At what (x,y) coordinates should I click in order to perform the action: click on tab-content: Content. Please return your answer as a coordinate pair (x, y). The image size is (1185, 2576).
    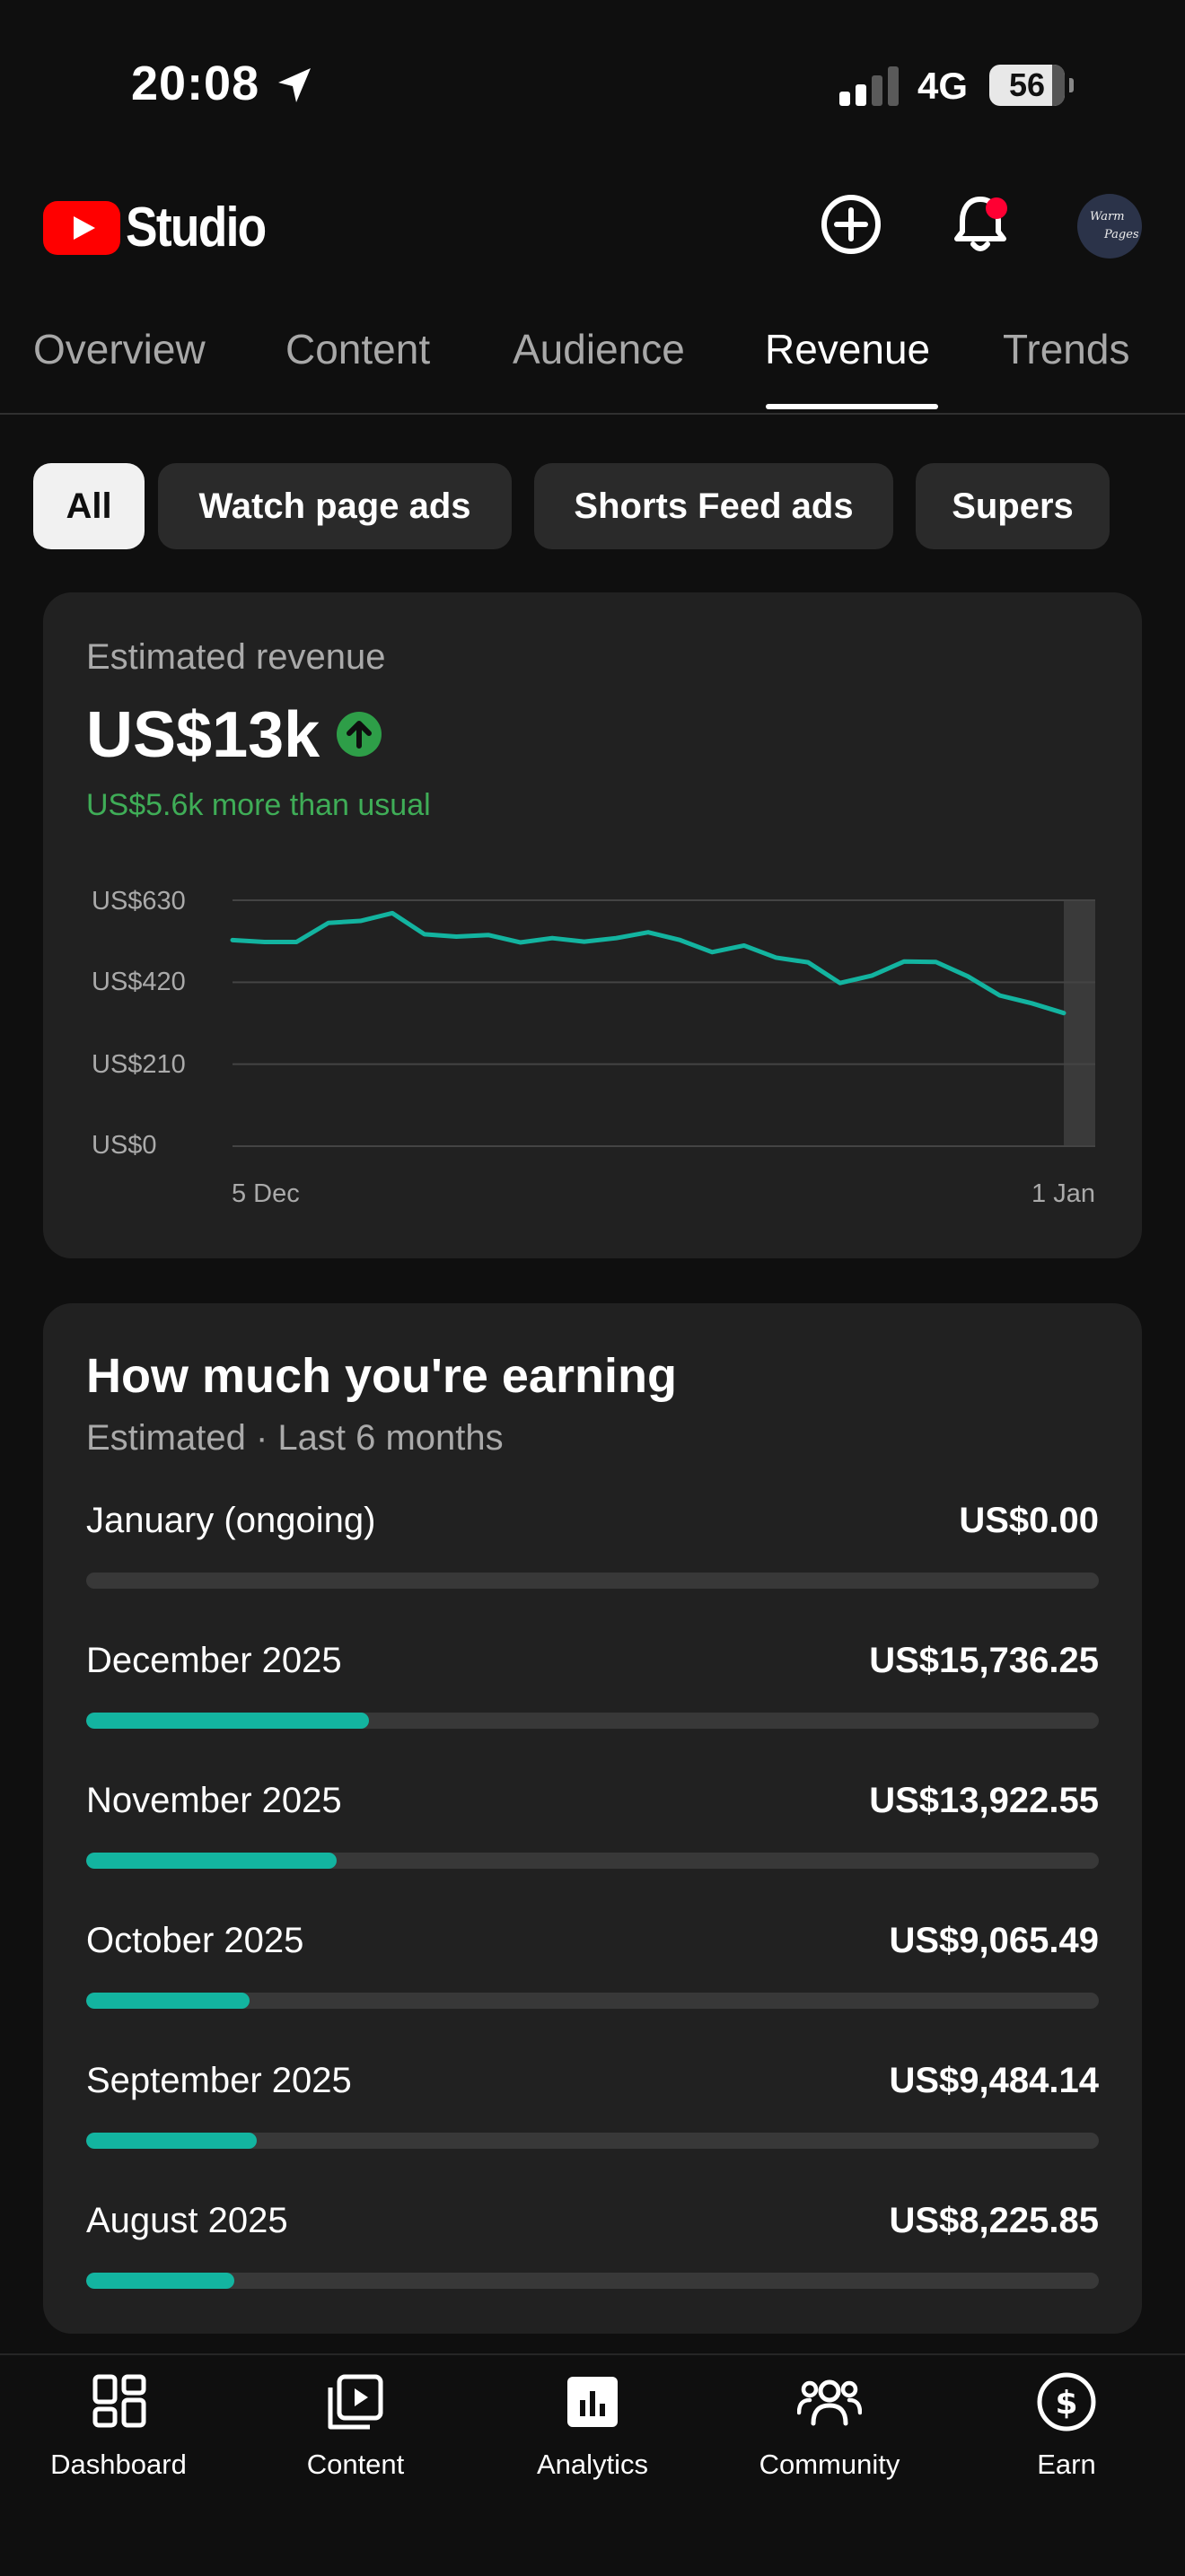
    Looking at the image, I should click on (357, 349).